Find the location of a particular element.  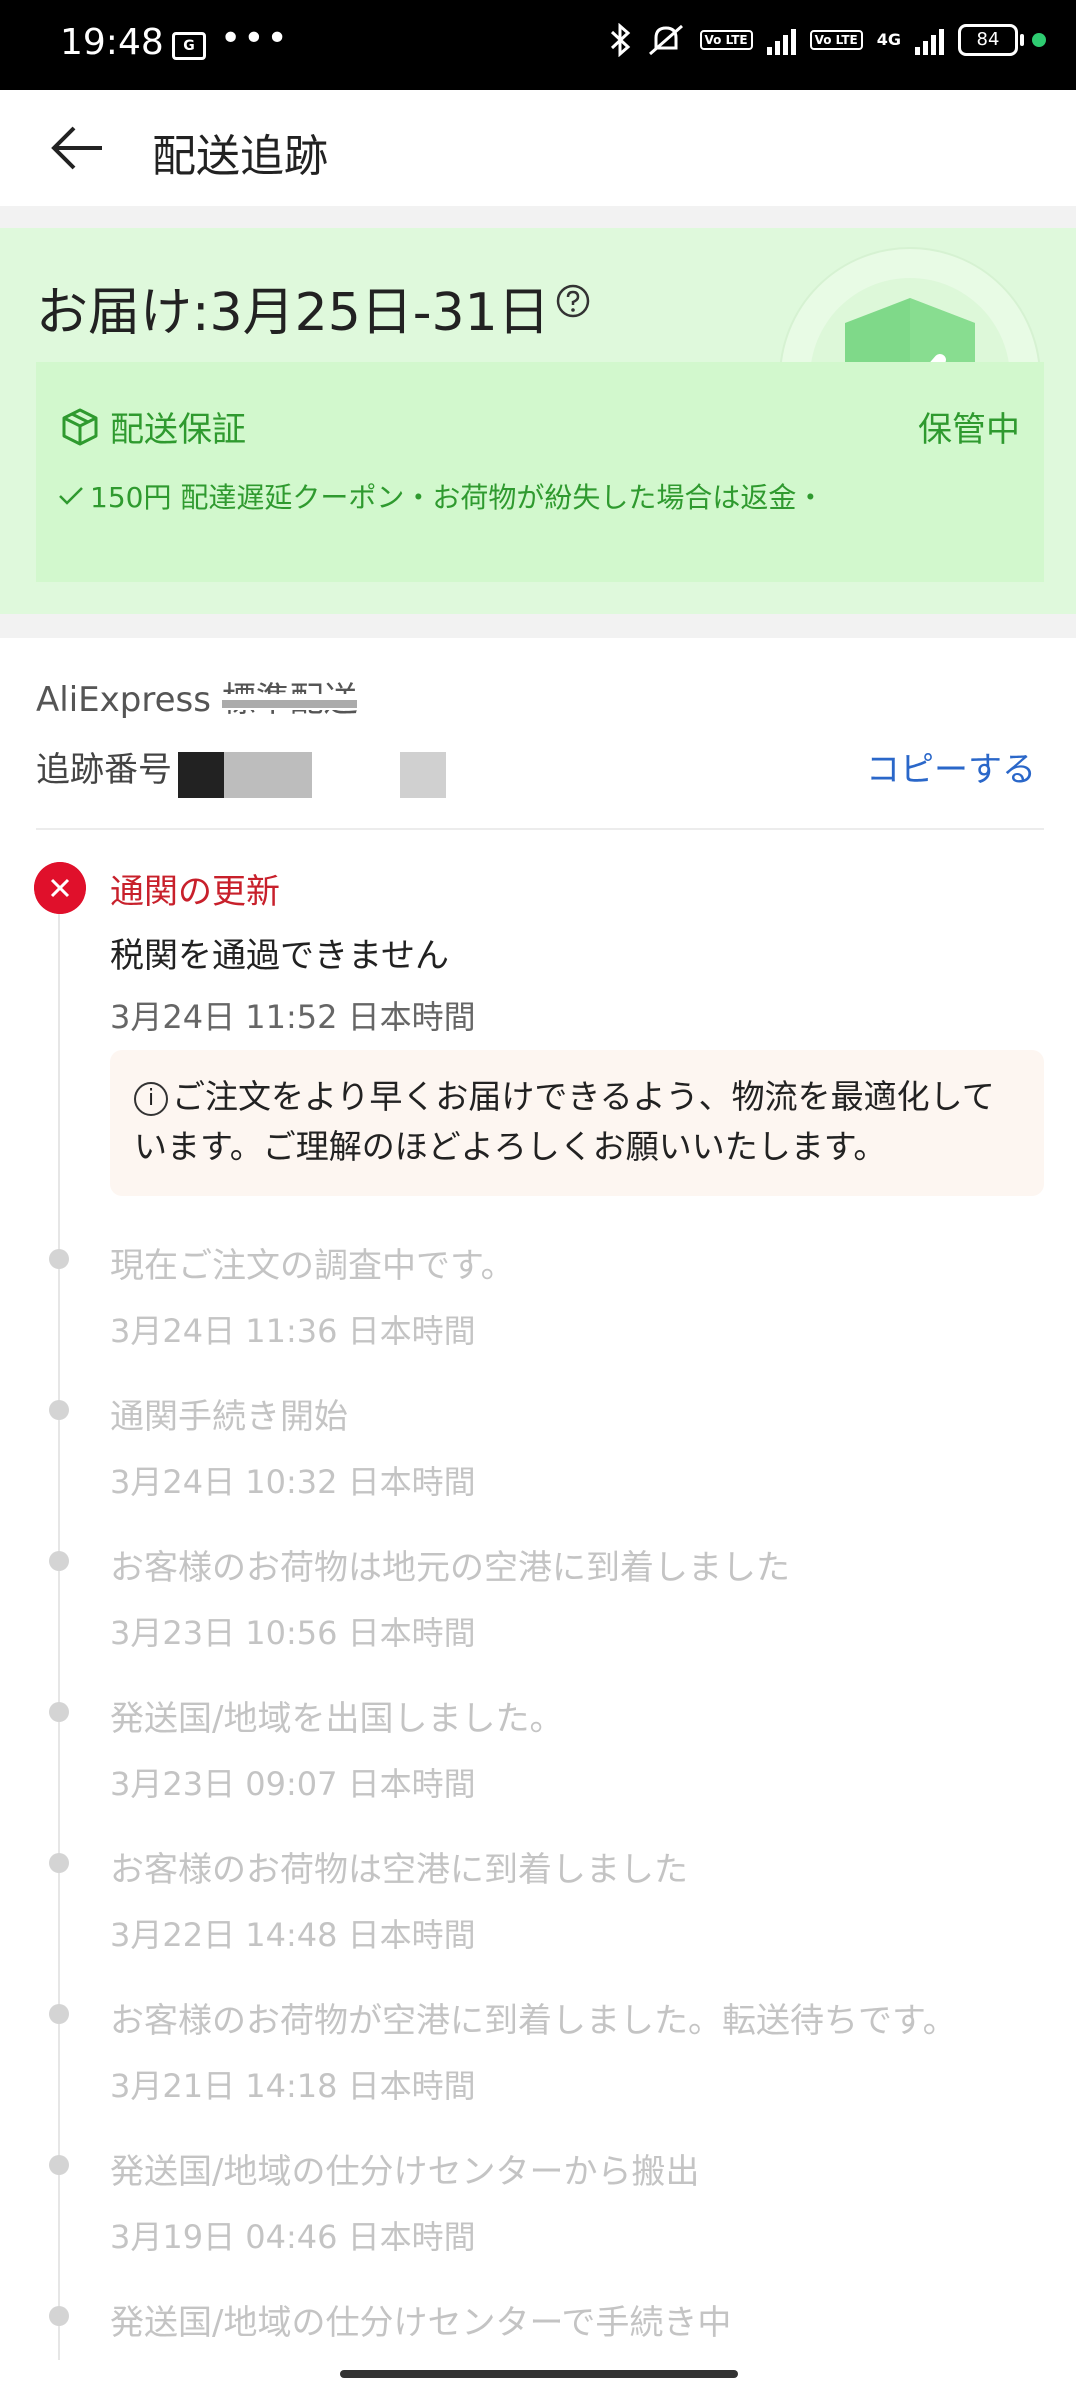

event-time: 3月24日 11:36 日本時間 is located at coordinates (293, 1331).